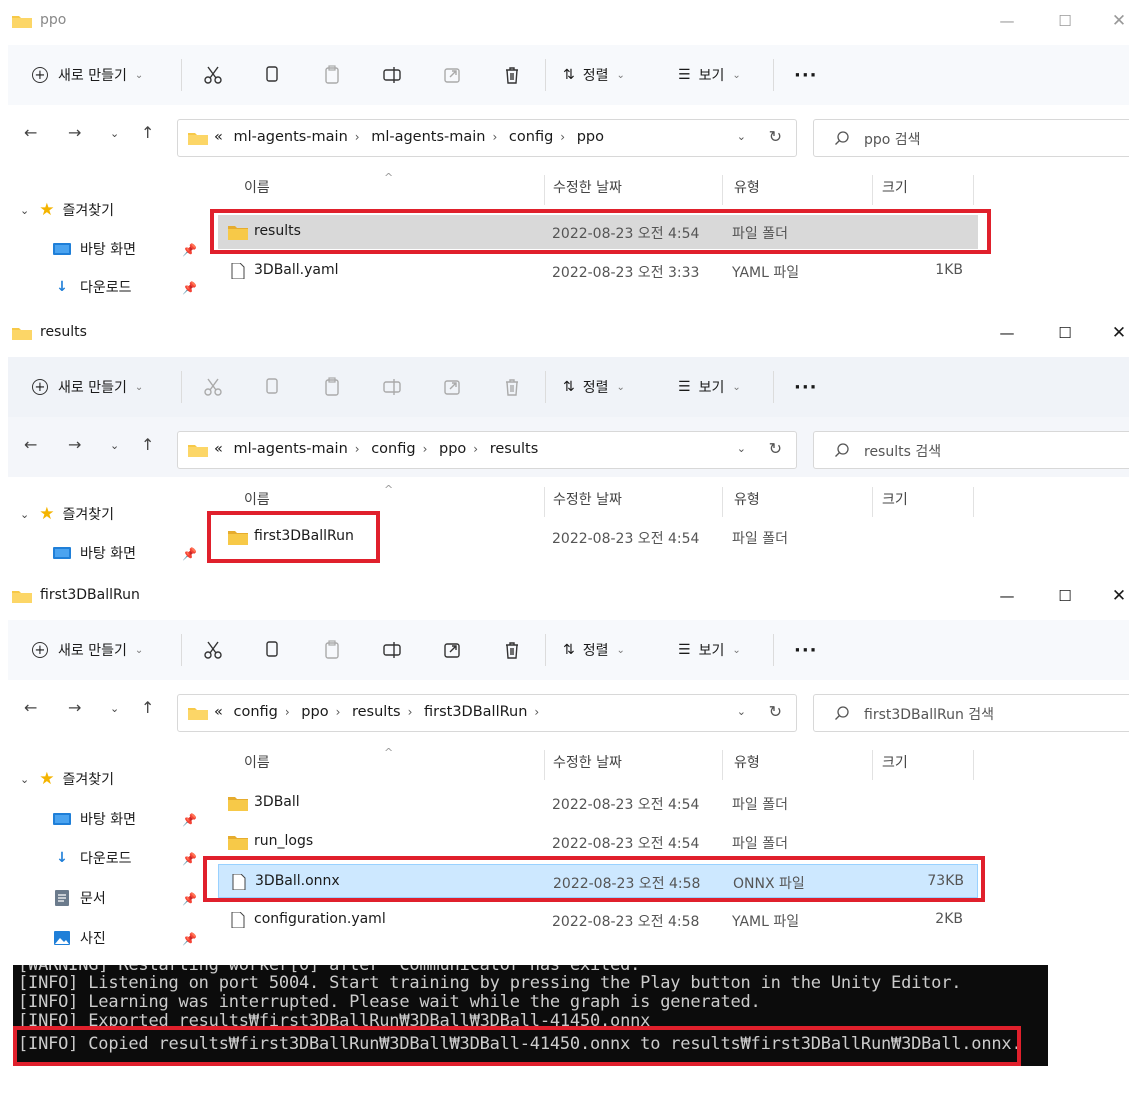 The height and width of the screenshot is (1094, 1129). What do you see at coordinates (79, 938) in the screenshot?
I see `sidebar-item-pictures: 사진` at bounding box center [79, 938].